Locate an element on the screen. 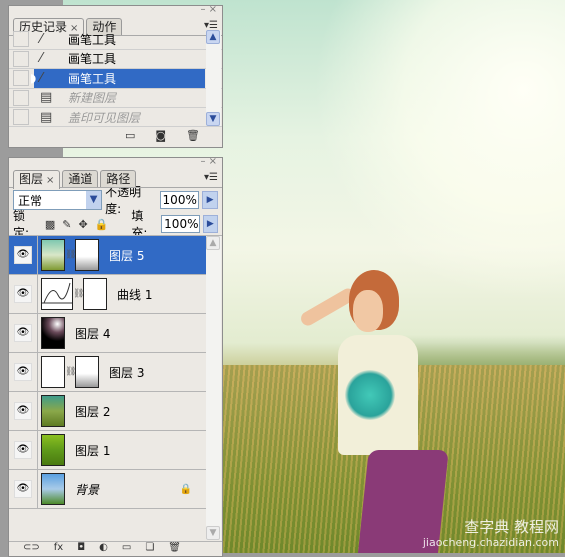 Image resolution: width=565 pixels, height=557 pixels. snapshot-icon: ◙ is located at coordinates (160, 135).